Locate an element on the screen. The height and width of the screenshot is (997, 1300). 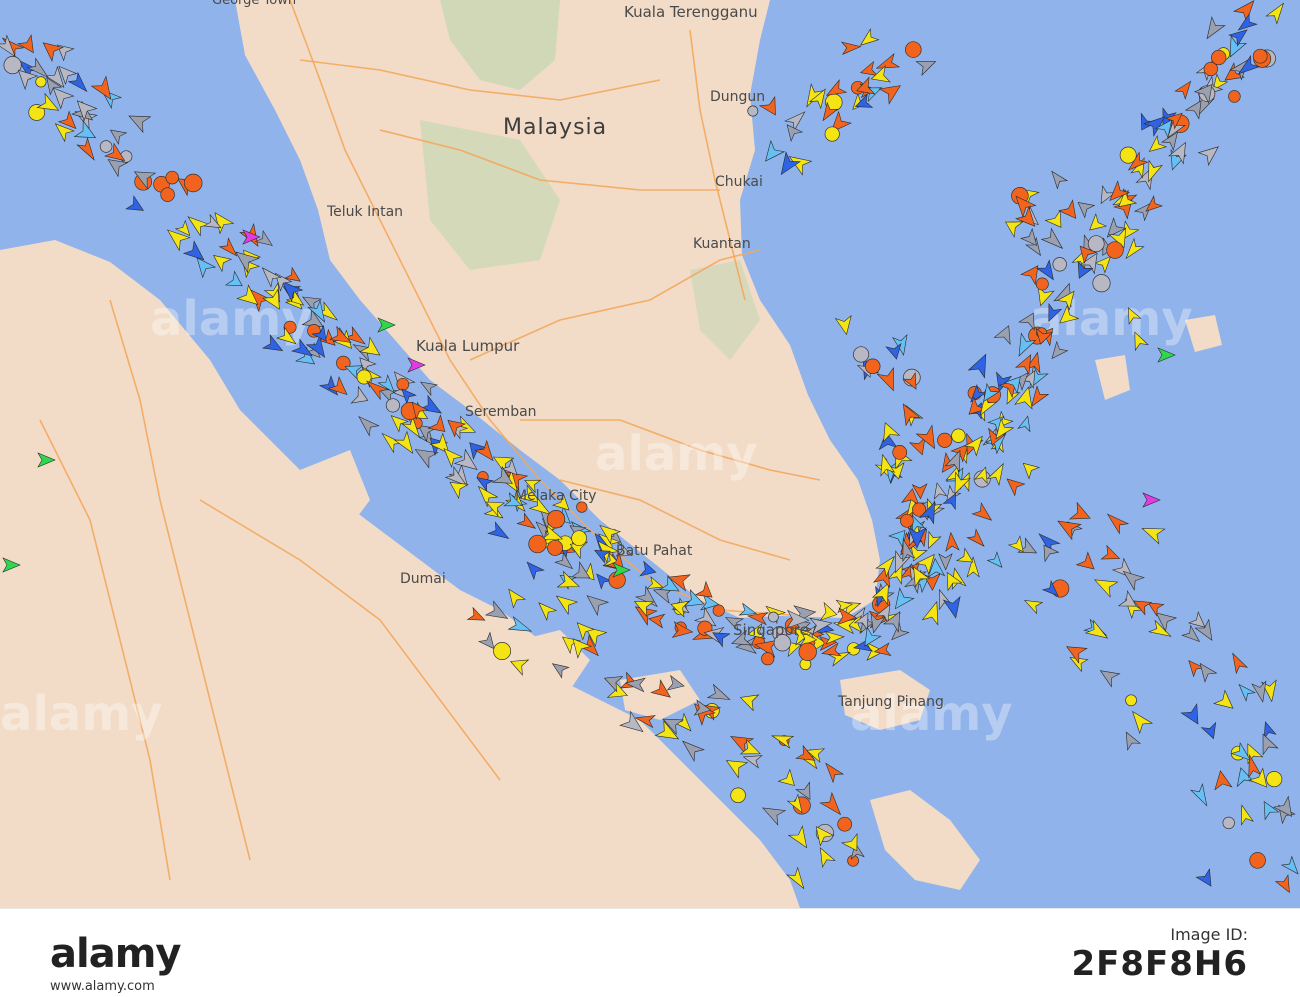
stock-url: www.alamy.com is located at coordinates (102, 986).